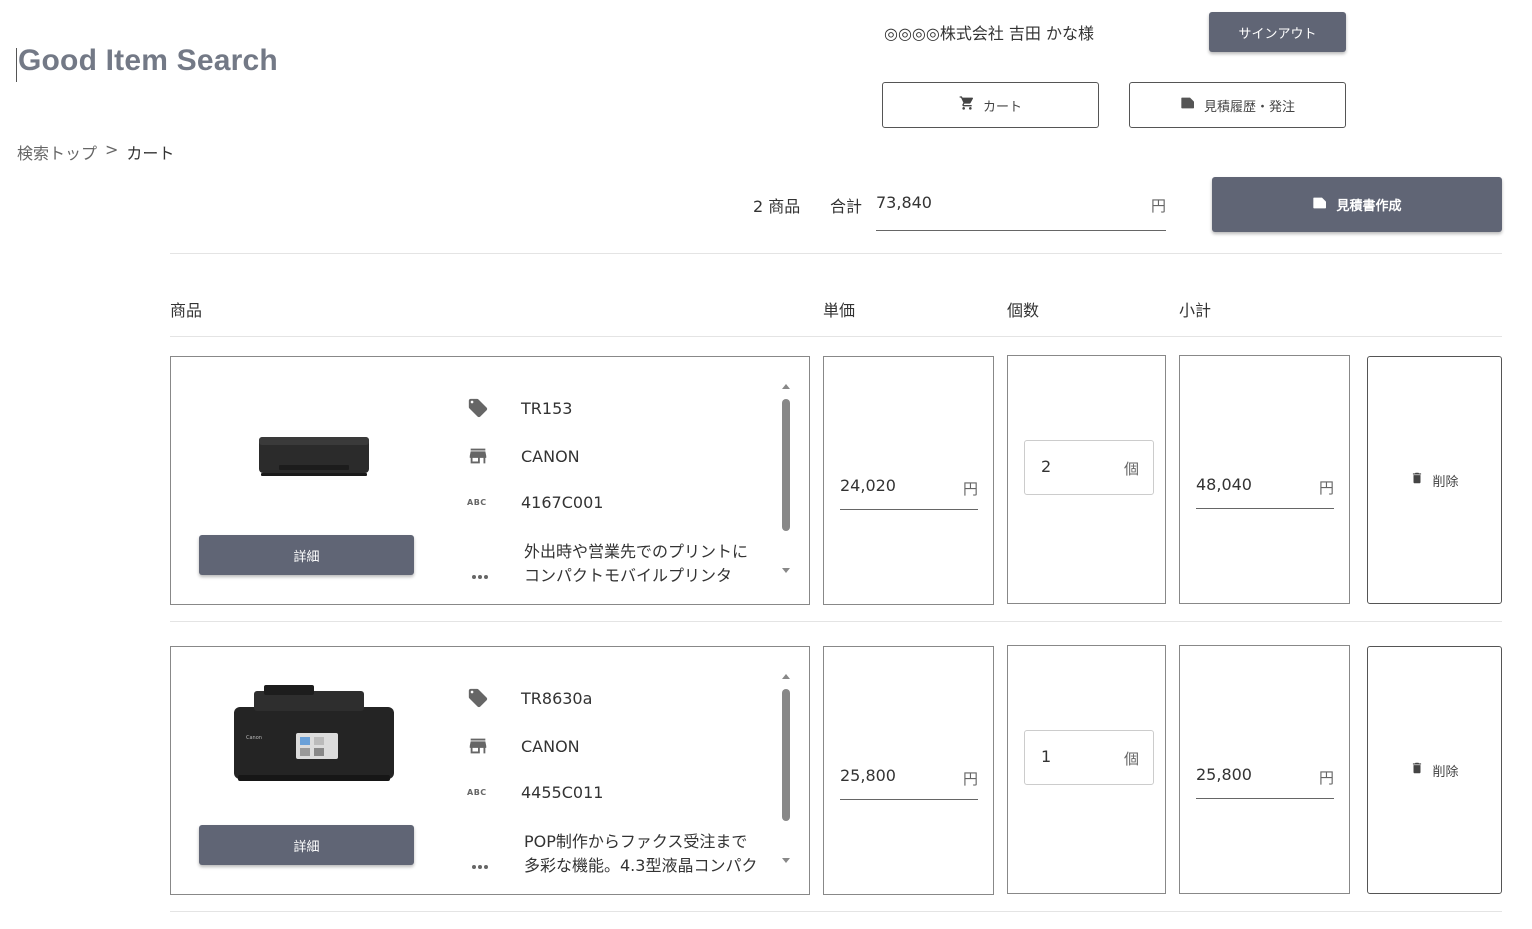 This screenshot has height=929, width=1532. I want to click on header-unit-price: 単価, so click(839, 310).